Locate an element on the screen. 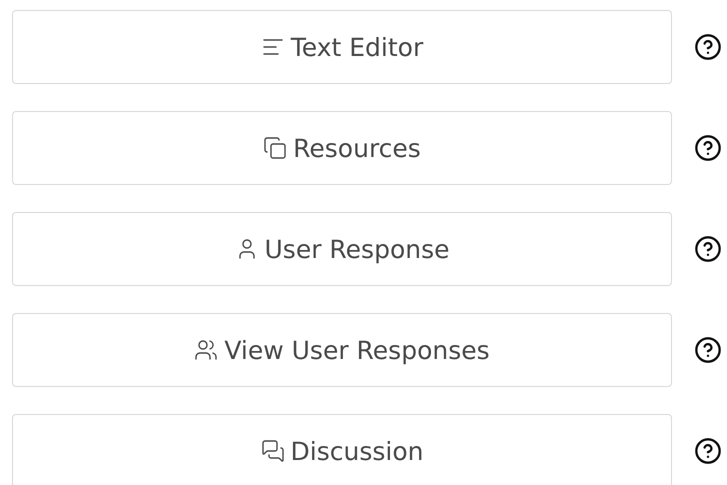 The width and height of the screenshot is (727, 485). panel-button: User Response is located at coordinates (342, 249).